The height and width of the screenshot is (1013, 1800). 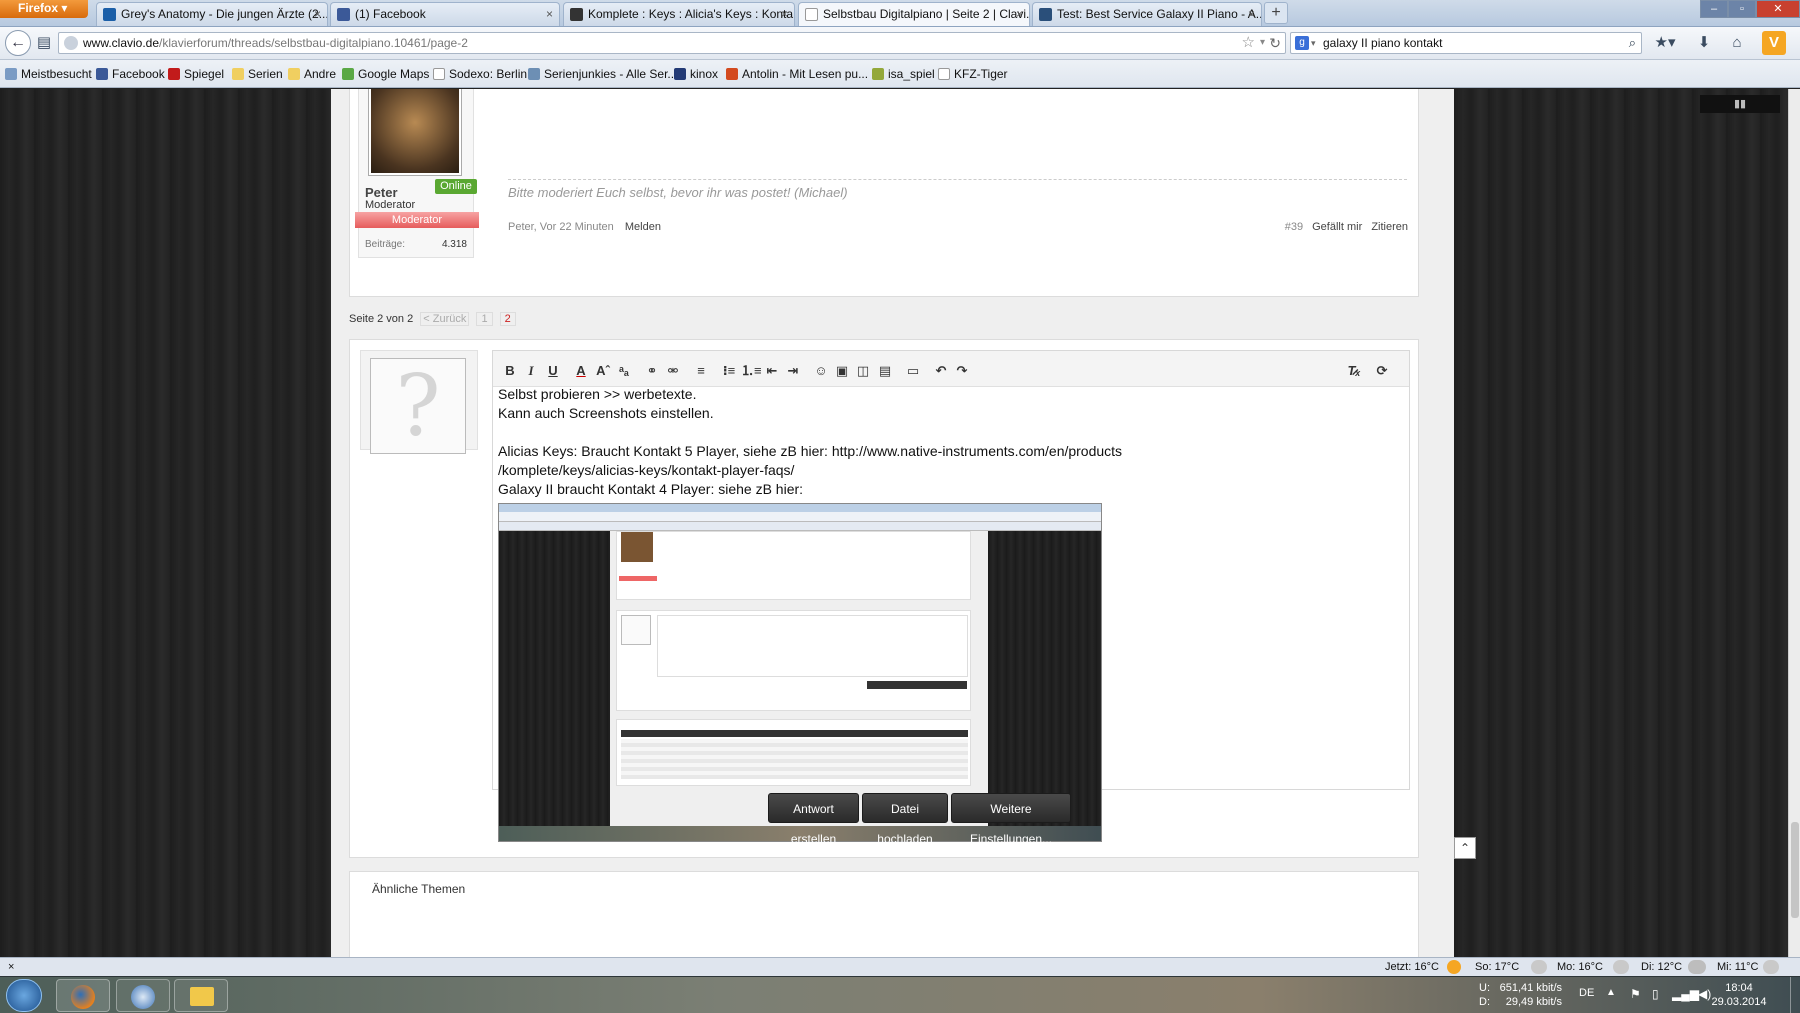 I want to click on avatar, so click(x=415, y=132).